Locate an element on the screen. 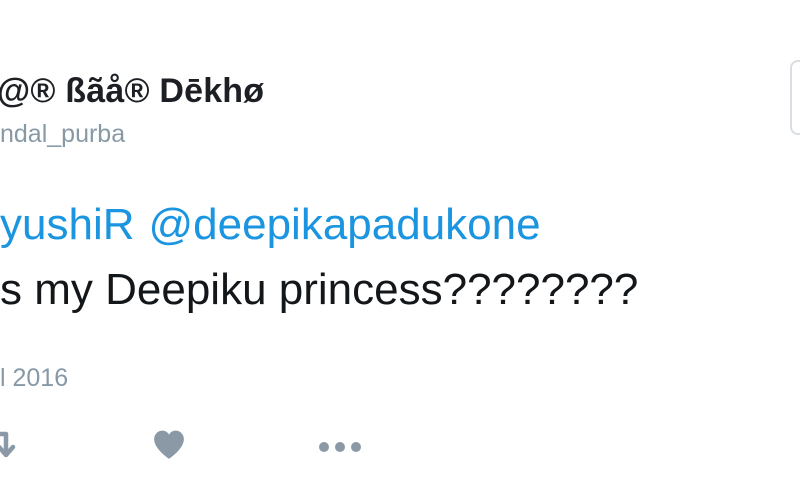 This screenshot has width=800, height=500. tweet-text-line-1: yushiR @deepikapadukone is located at coordinates (270, 225).